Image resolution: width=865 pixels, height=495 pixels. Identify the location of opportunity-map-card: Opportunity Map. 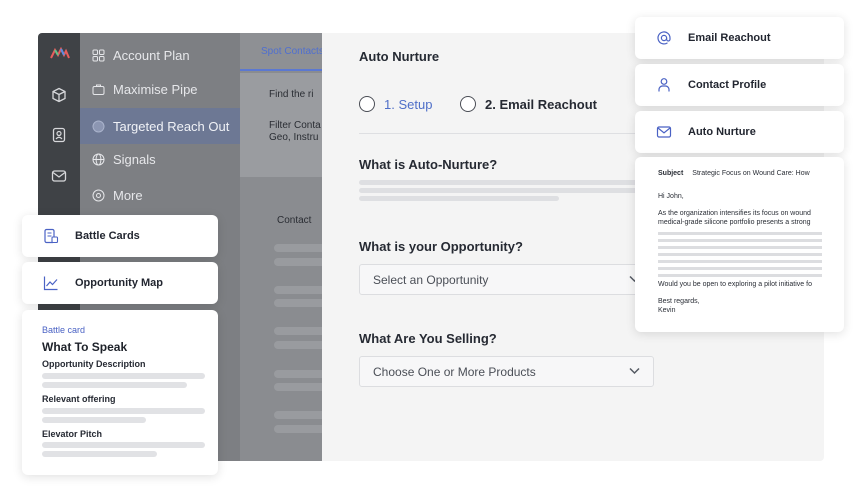
(120, 283).